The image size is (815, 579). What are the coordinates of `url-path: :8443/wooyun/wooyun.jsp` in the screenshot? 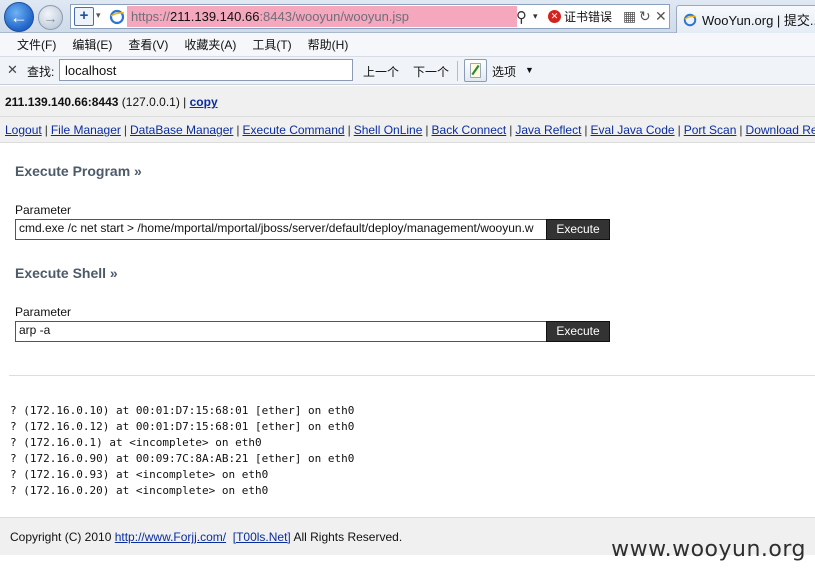 It's located at (334, 16).